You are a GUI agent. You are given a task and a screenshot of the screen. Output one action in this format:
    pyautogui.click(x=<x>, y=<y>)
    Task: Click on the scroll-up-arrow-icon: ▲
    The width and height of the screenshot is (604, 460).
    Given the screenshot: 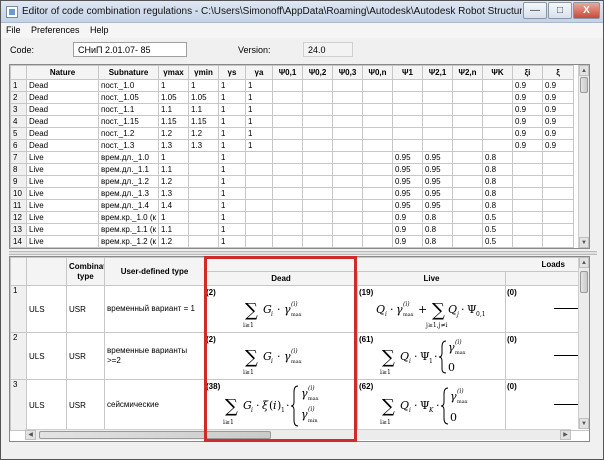 What is the action you would take?
    pyautogui.click(x=584, y=262)
    